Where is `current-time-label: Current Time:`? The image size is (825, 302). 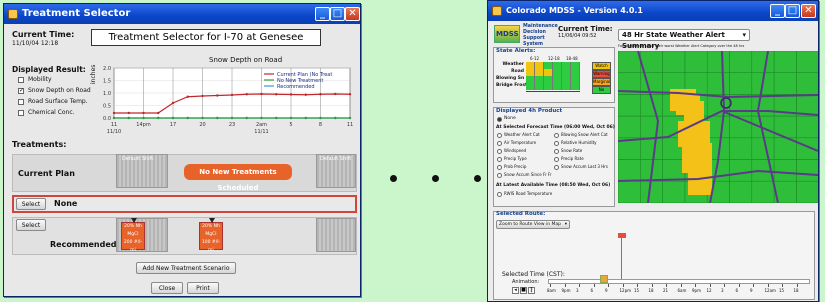 current-time-label: Current Time: is located at coordinates (43, 34).